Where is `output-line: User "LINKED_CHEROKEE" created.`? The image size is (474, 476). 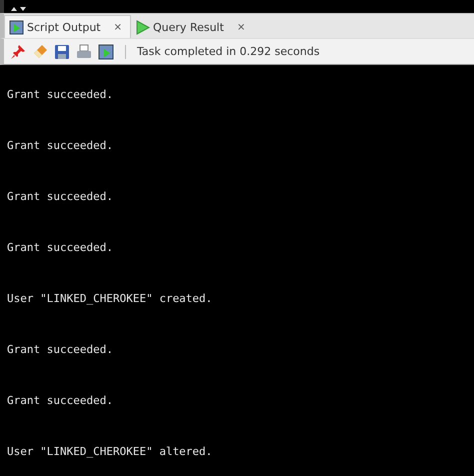 output-line: User "LINKED_CHEROKEE" created. is located at coordinates (110, 299).